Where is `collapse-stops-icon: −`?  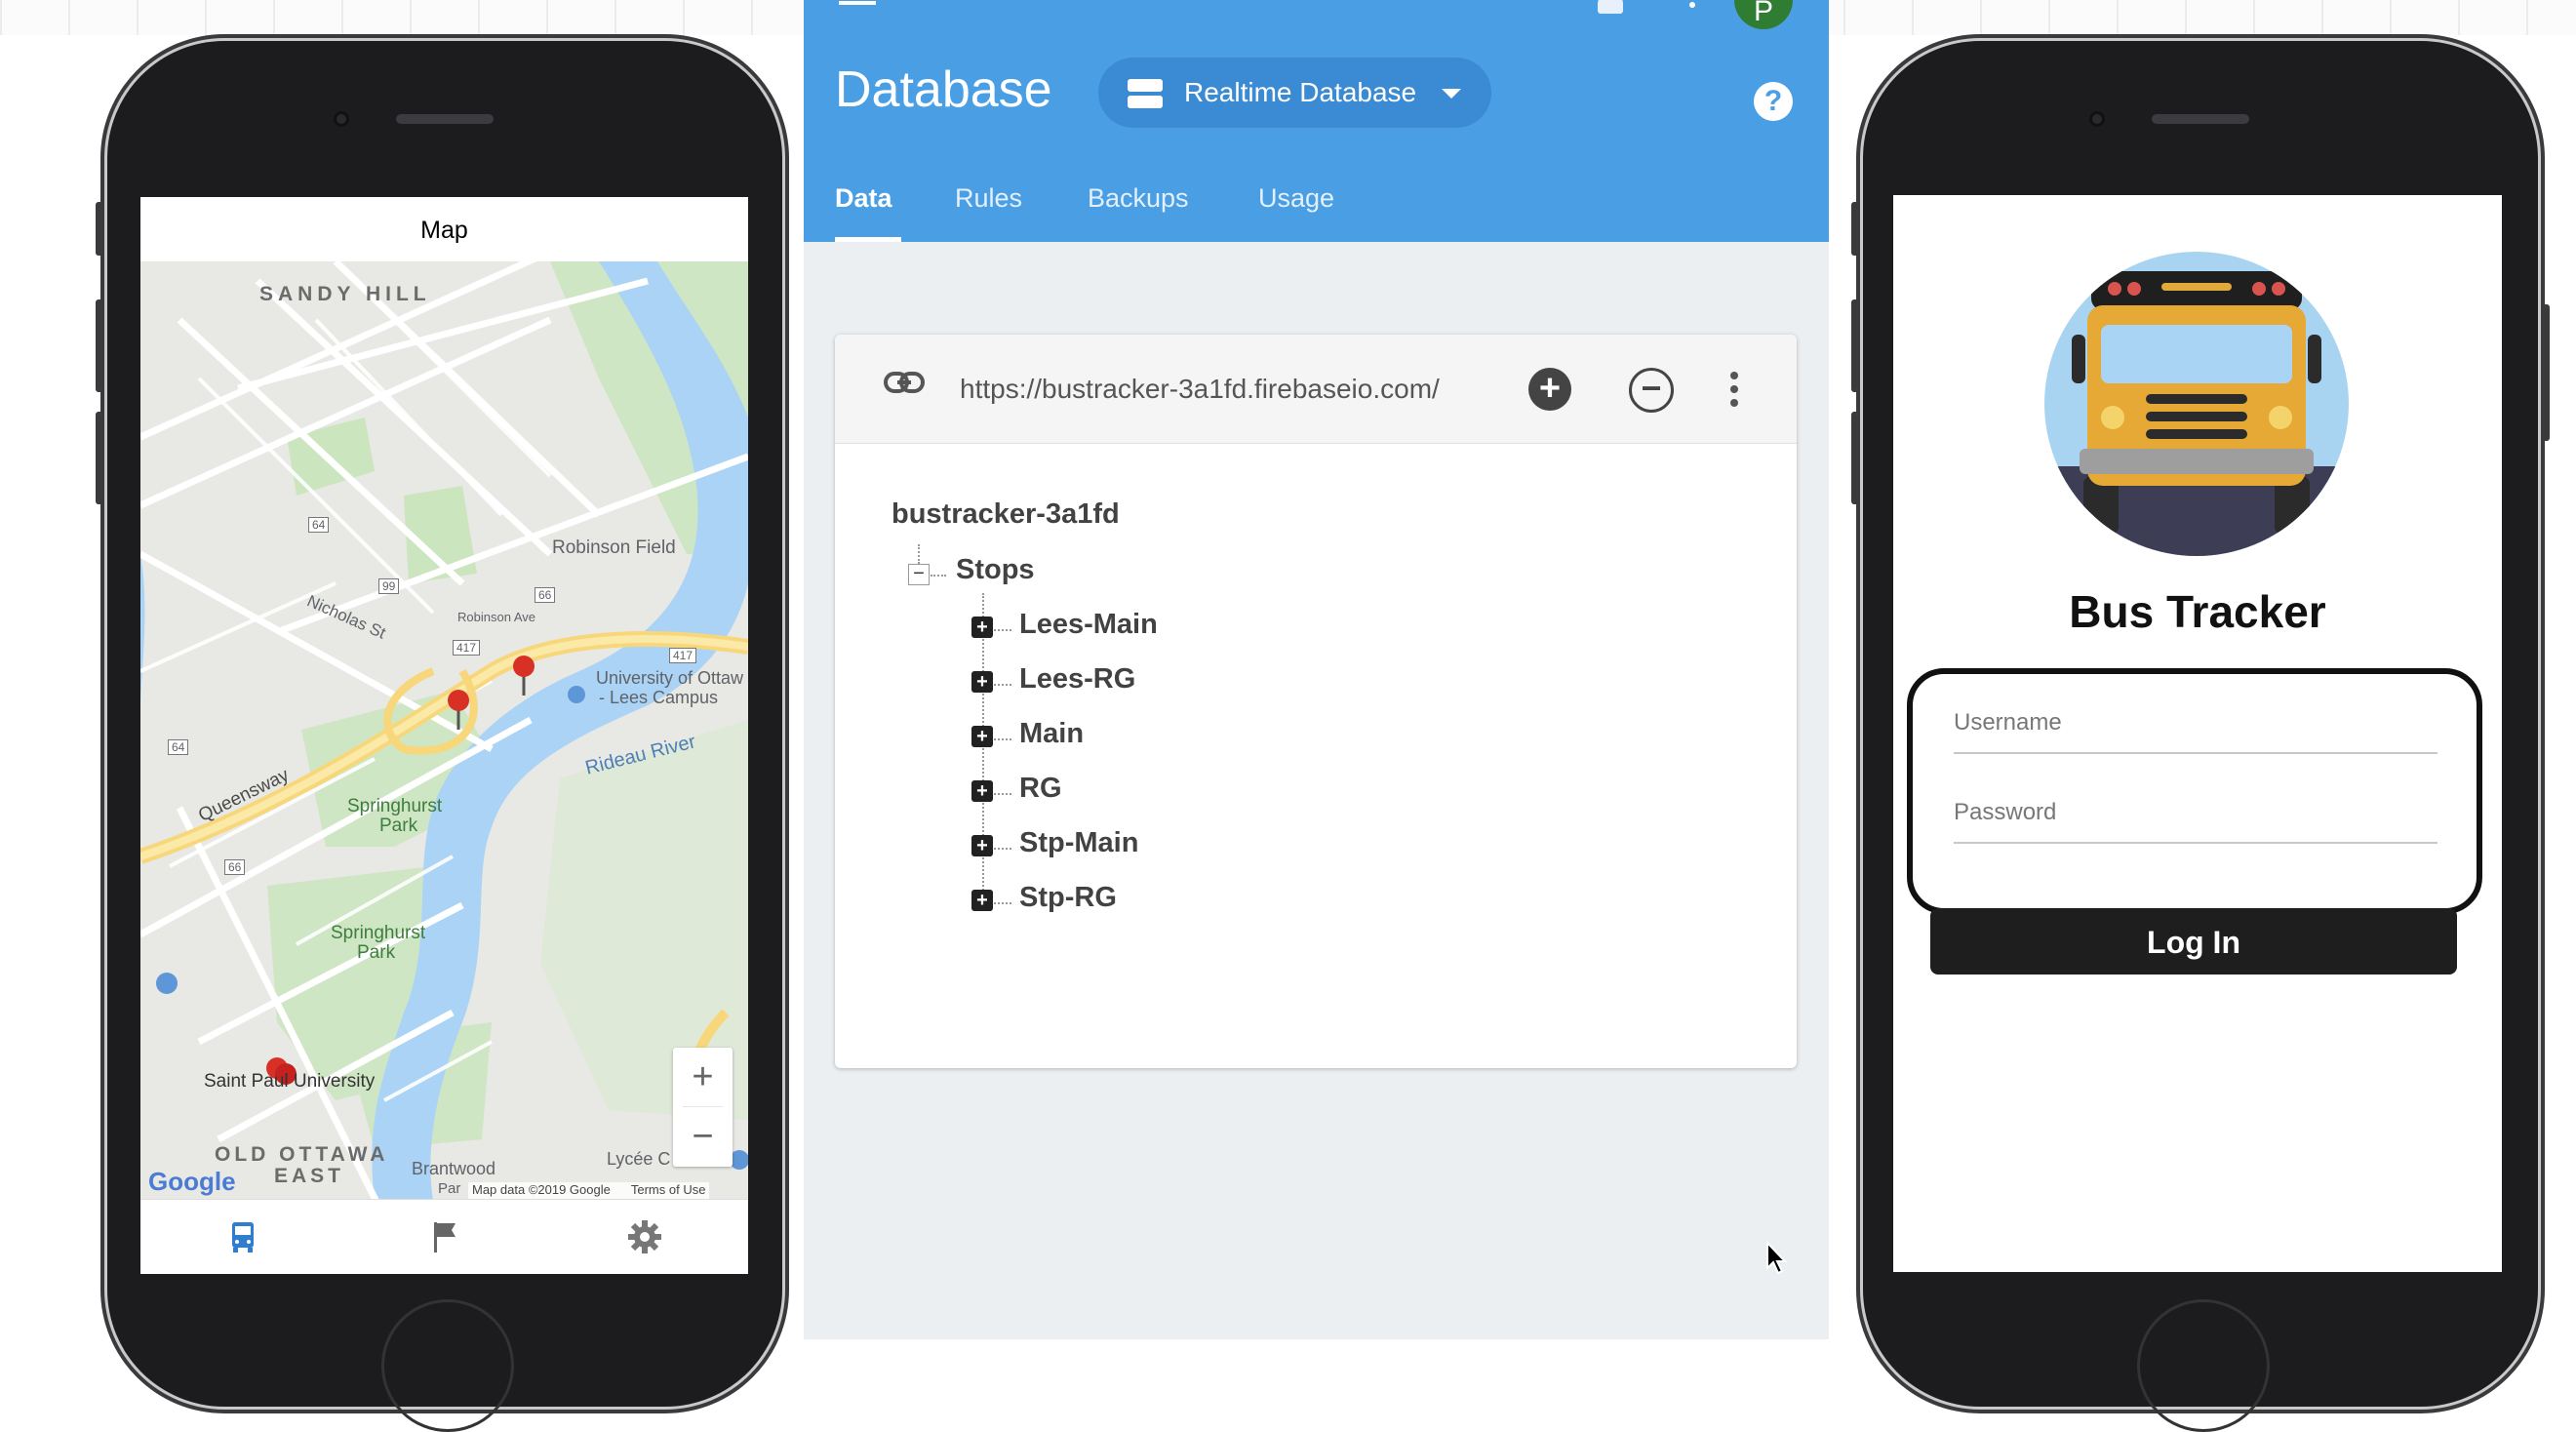
collapse-stops-icon: − is located at coordinates (919, 574).